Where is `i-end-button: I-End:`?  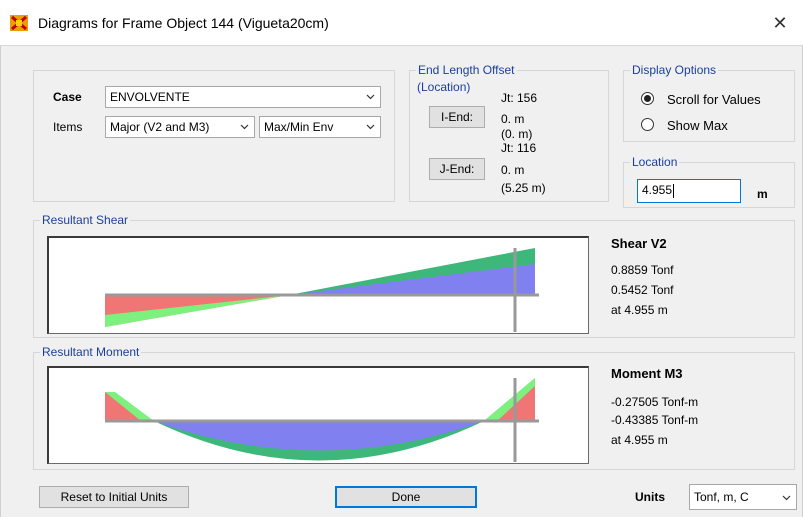 i-end-button: I-End: is located at coordinates (457, 117).